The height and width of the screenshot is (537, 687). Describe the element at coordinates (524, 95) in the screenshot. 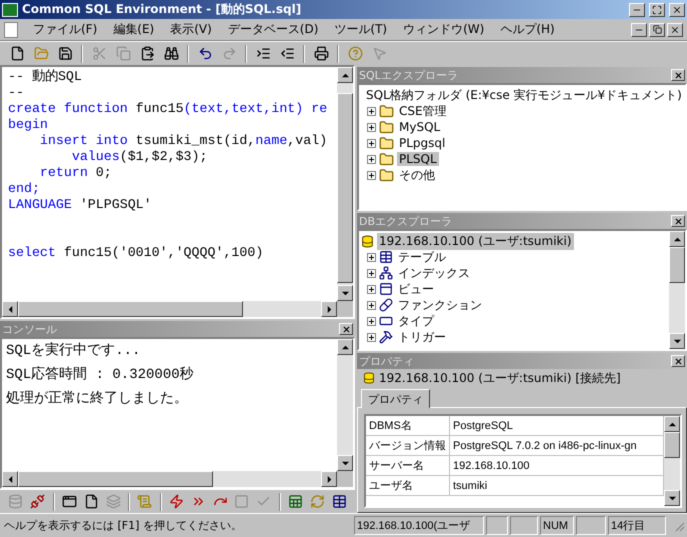

I see `tree-item: SQL格納フォルダ (E:¥cse 実行モジュール¥ドキュメント)` at that location.